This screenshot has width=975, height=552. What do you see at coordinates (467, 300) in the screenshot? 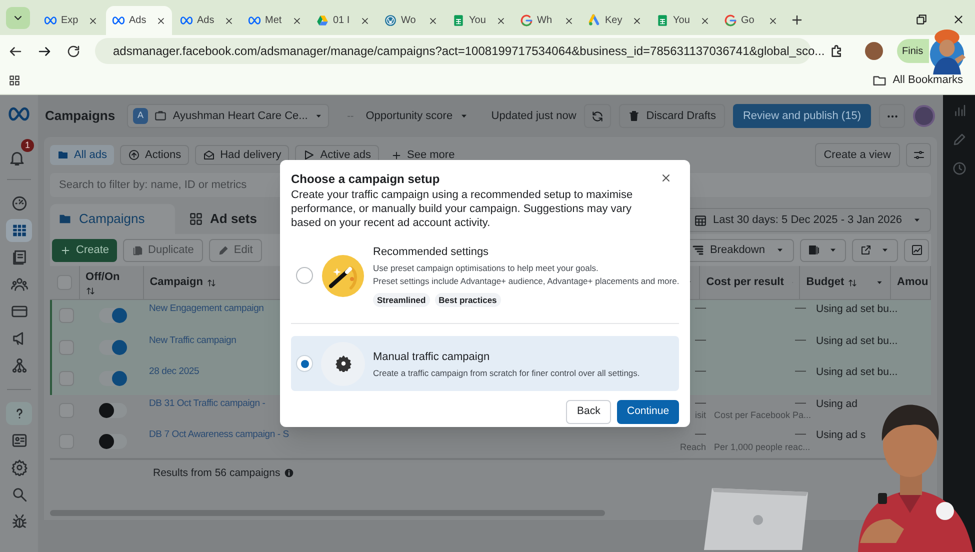
I see `tag-chip: Best practices` at bounding box center [467, 300].